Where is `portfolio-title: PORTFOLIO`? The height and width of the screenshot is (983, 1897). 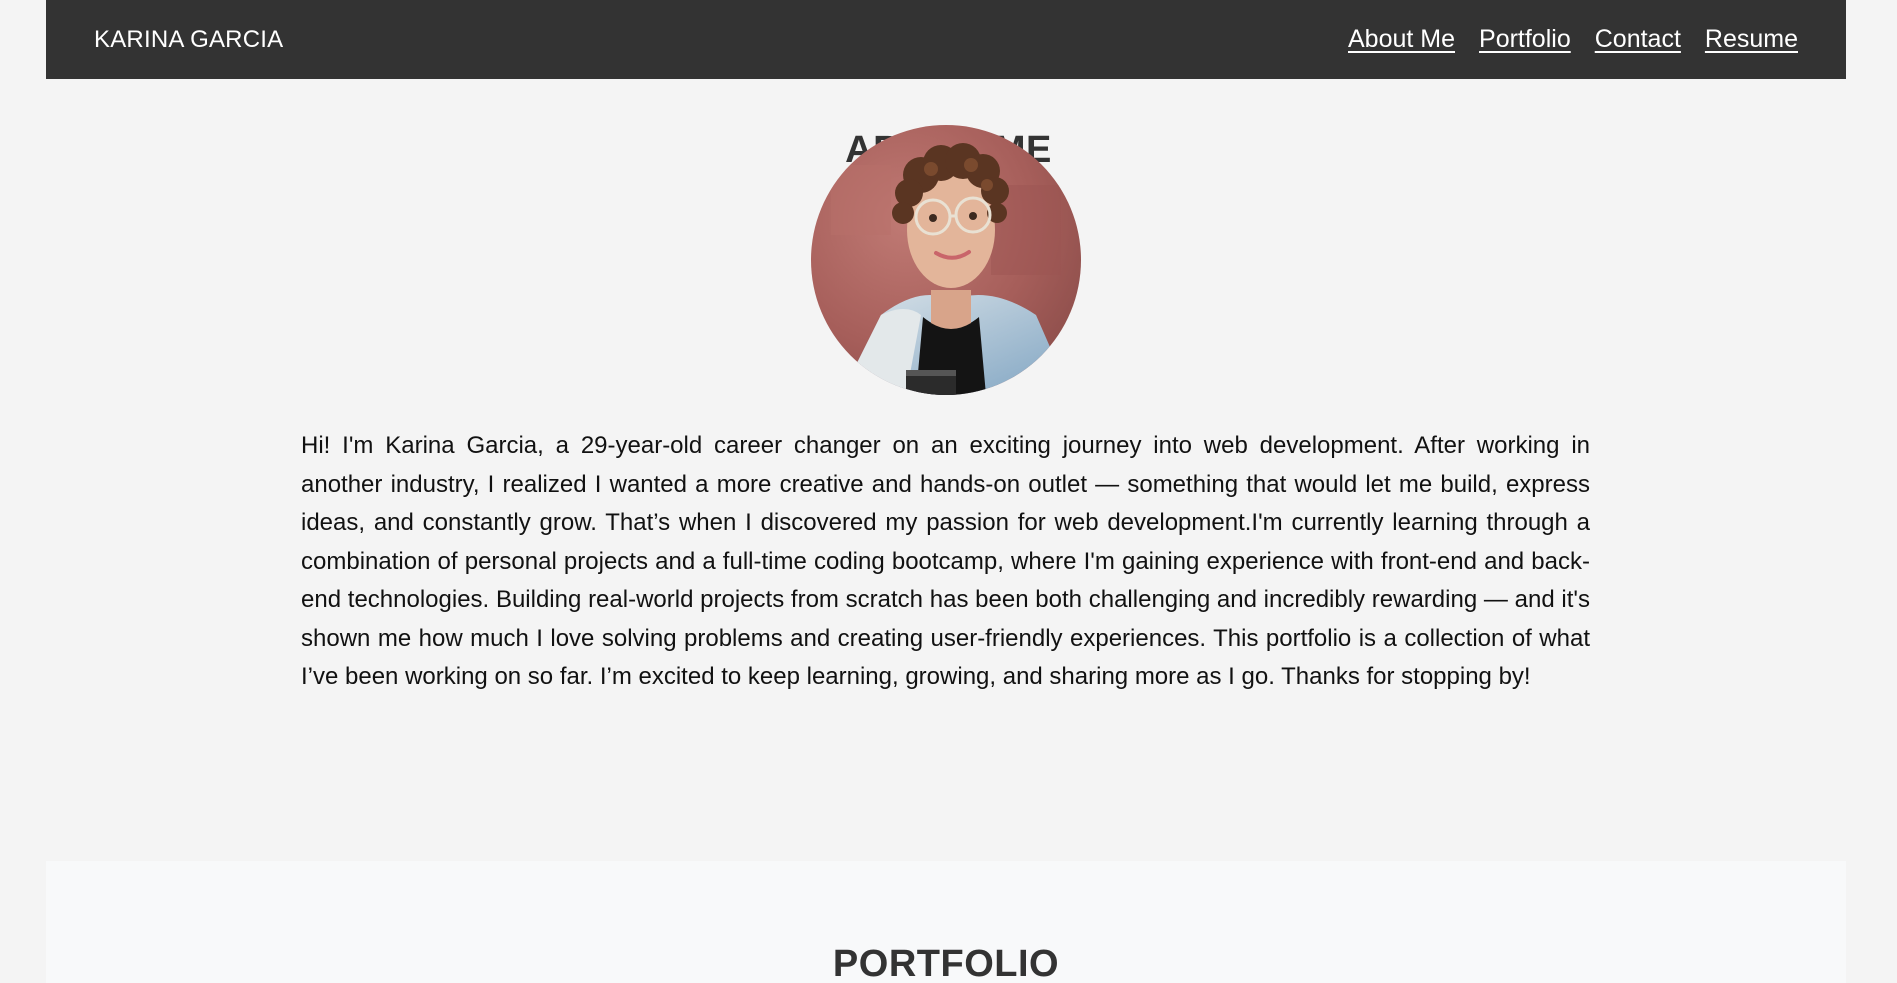
portfolio-title: PORTFOLIO is located at coordinates (946, 963).